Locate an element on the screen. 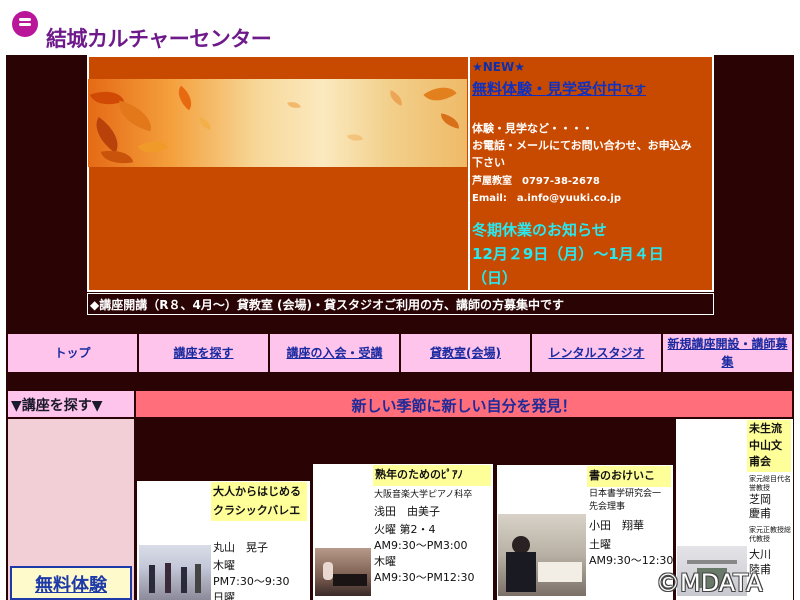 Image resolution: width=800 pixels, height=600 pixels. nav-enrollment-label: 講座の入会・受講 is located at coordinates (334, 353).